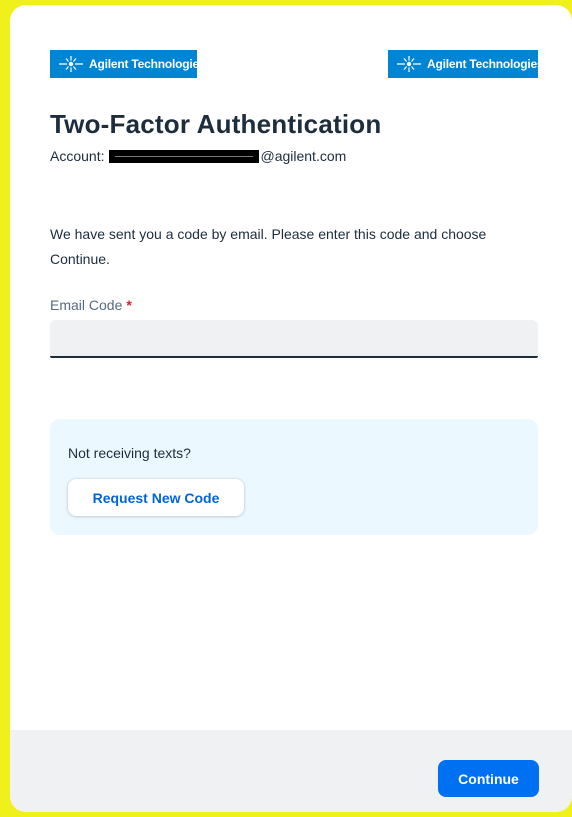  I want to click on required-marker: *, so click(129, 305).